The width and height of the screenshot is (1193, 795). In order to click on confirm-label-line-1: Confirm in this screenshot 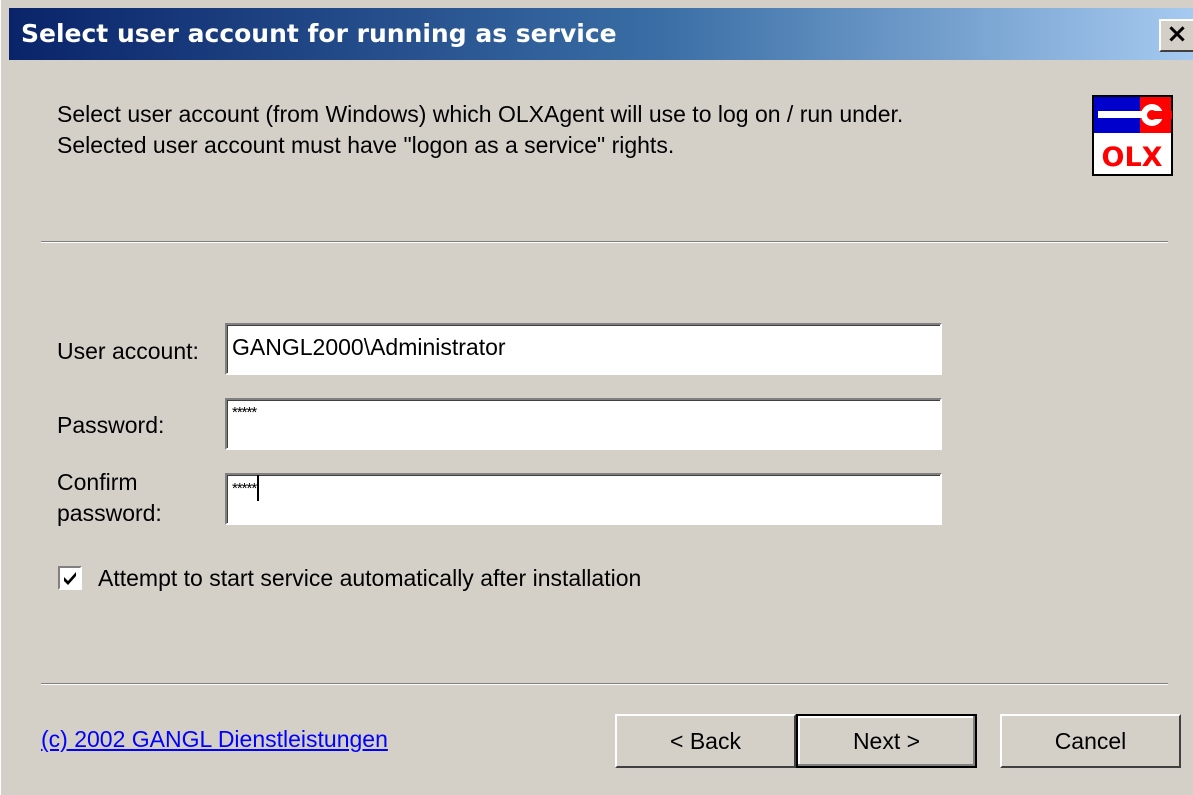, I will do `click(97, 482)`.